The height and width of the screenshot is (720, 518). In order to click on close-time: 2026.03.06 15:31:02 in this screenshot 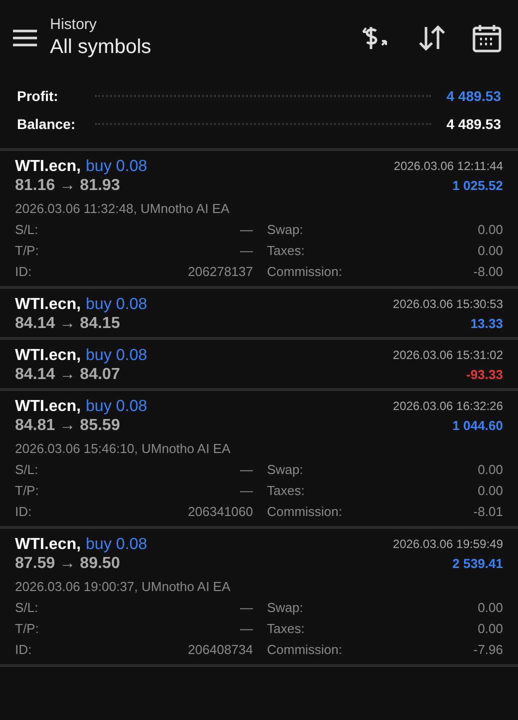, I will do `click(447, 355)`.